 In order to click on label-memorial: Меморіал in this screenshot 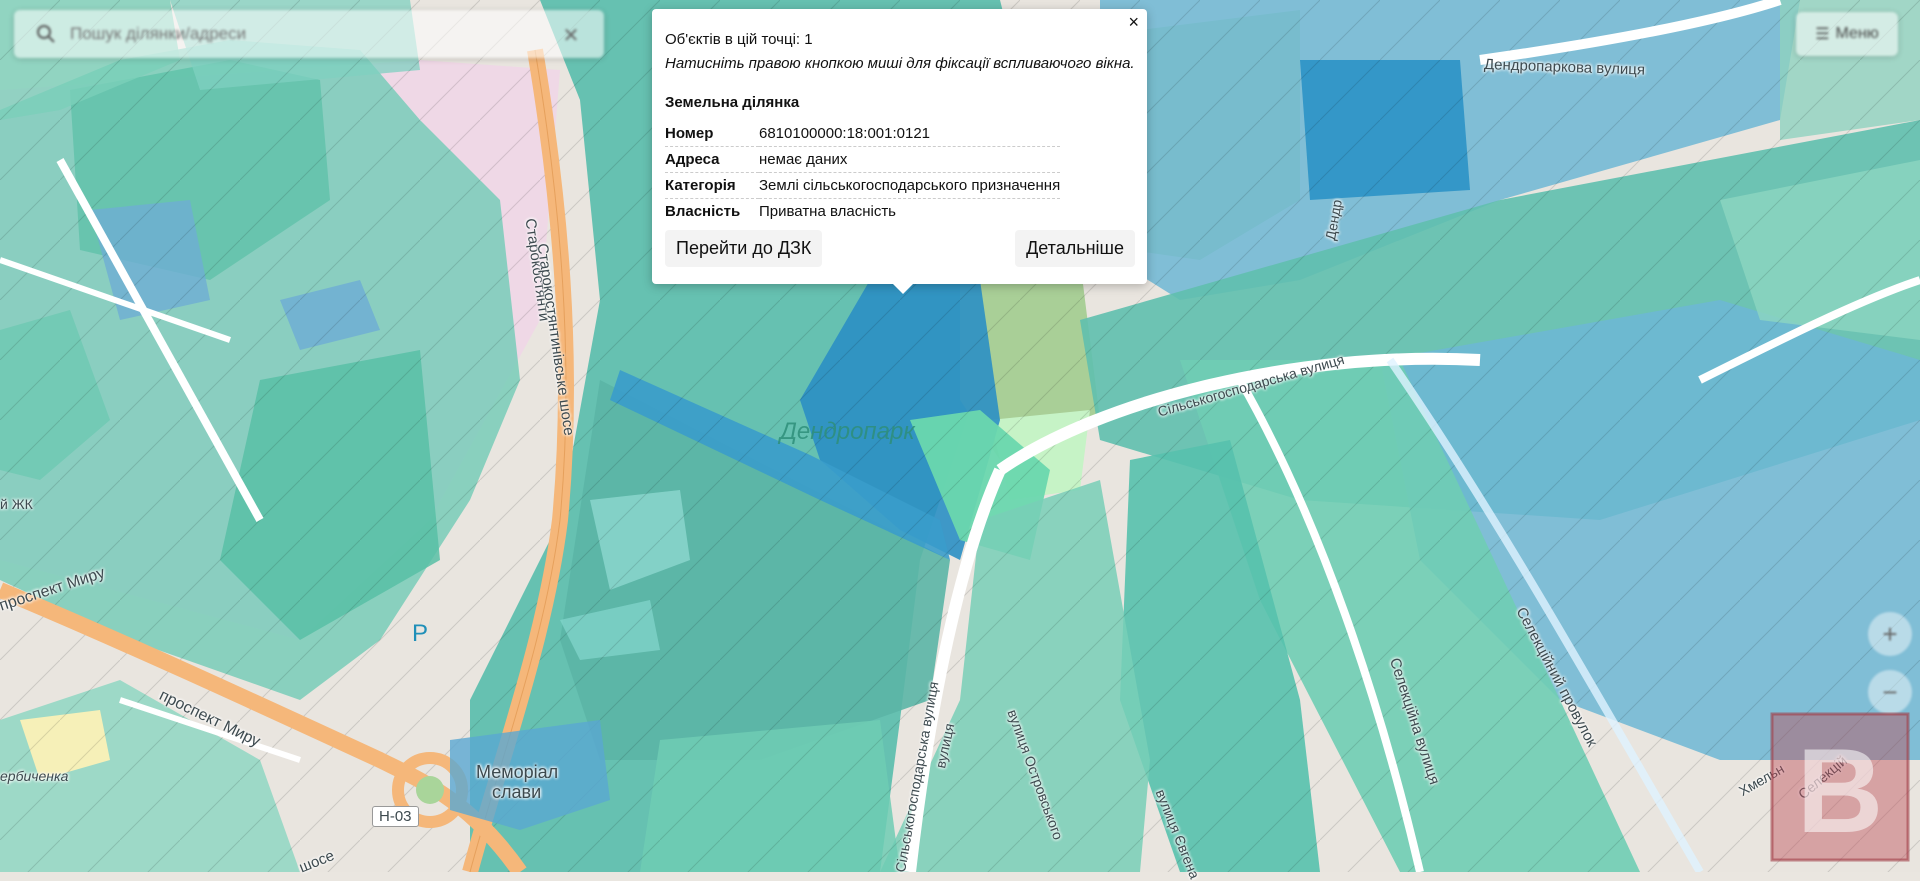, I will do `click(517, 772)`.